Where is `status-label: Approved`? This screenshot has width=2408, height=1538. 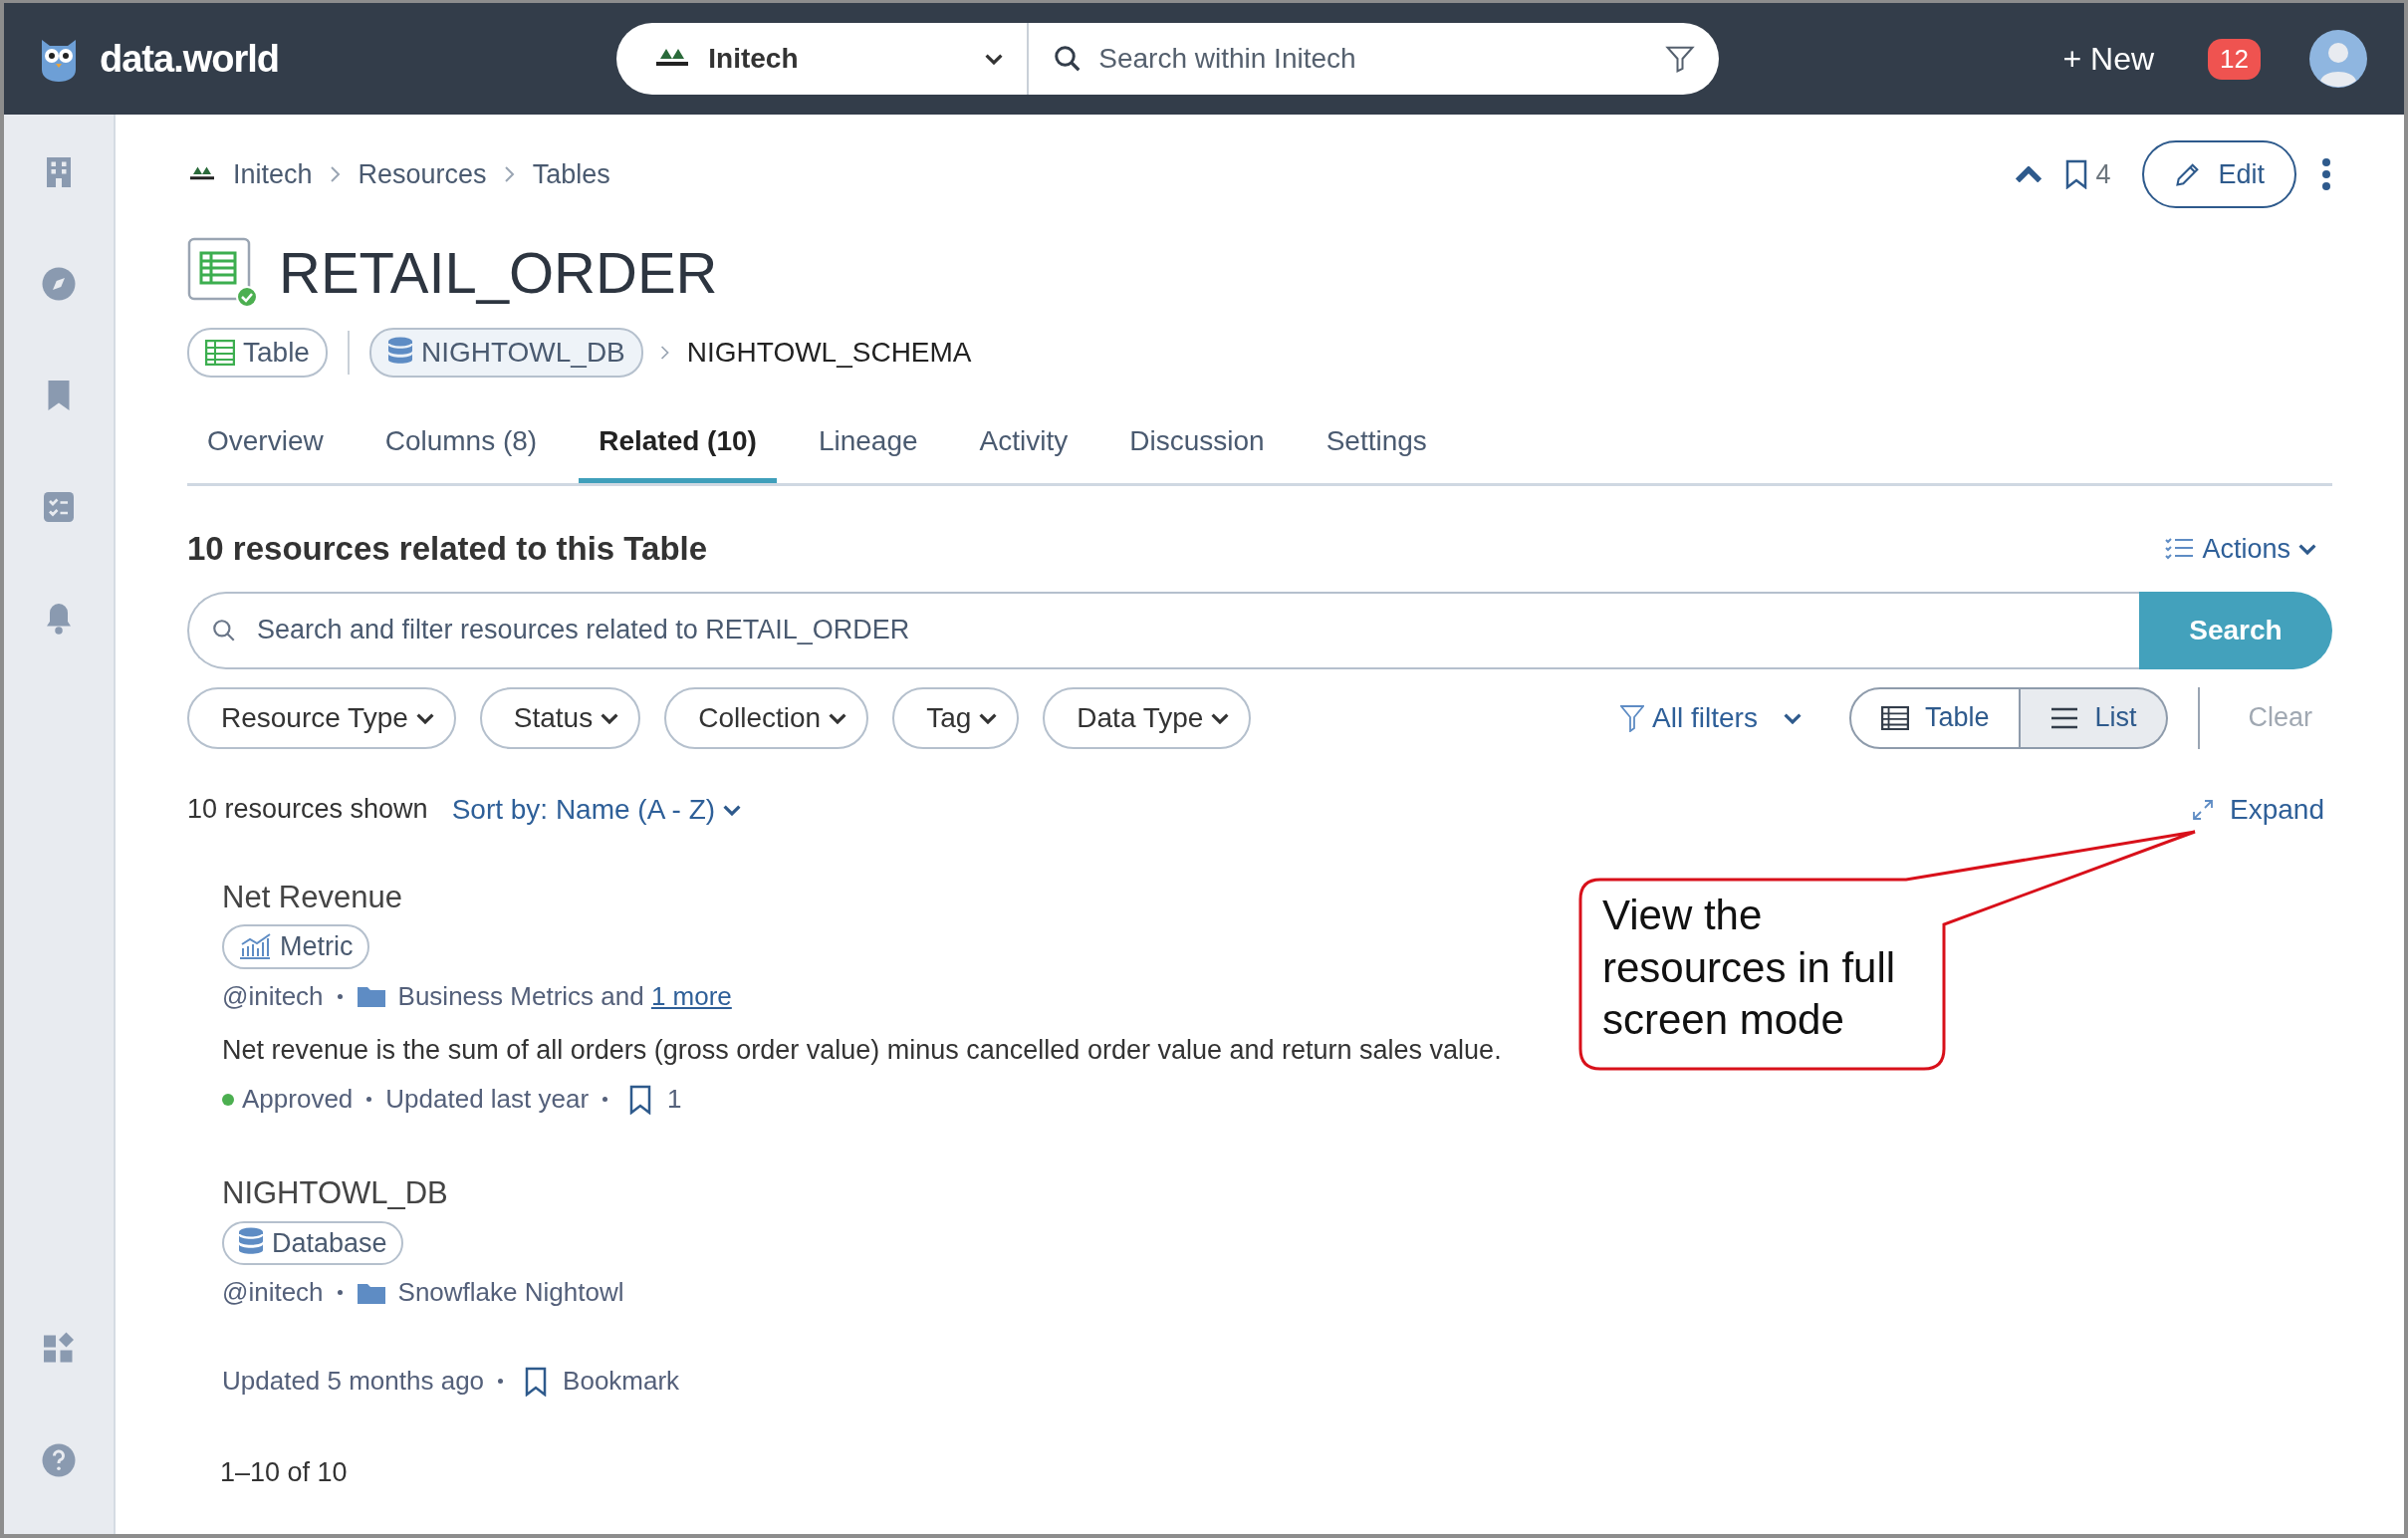
status-label: Approved is located at coordinates (298, 1100).